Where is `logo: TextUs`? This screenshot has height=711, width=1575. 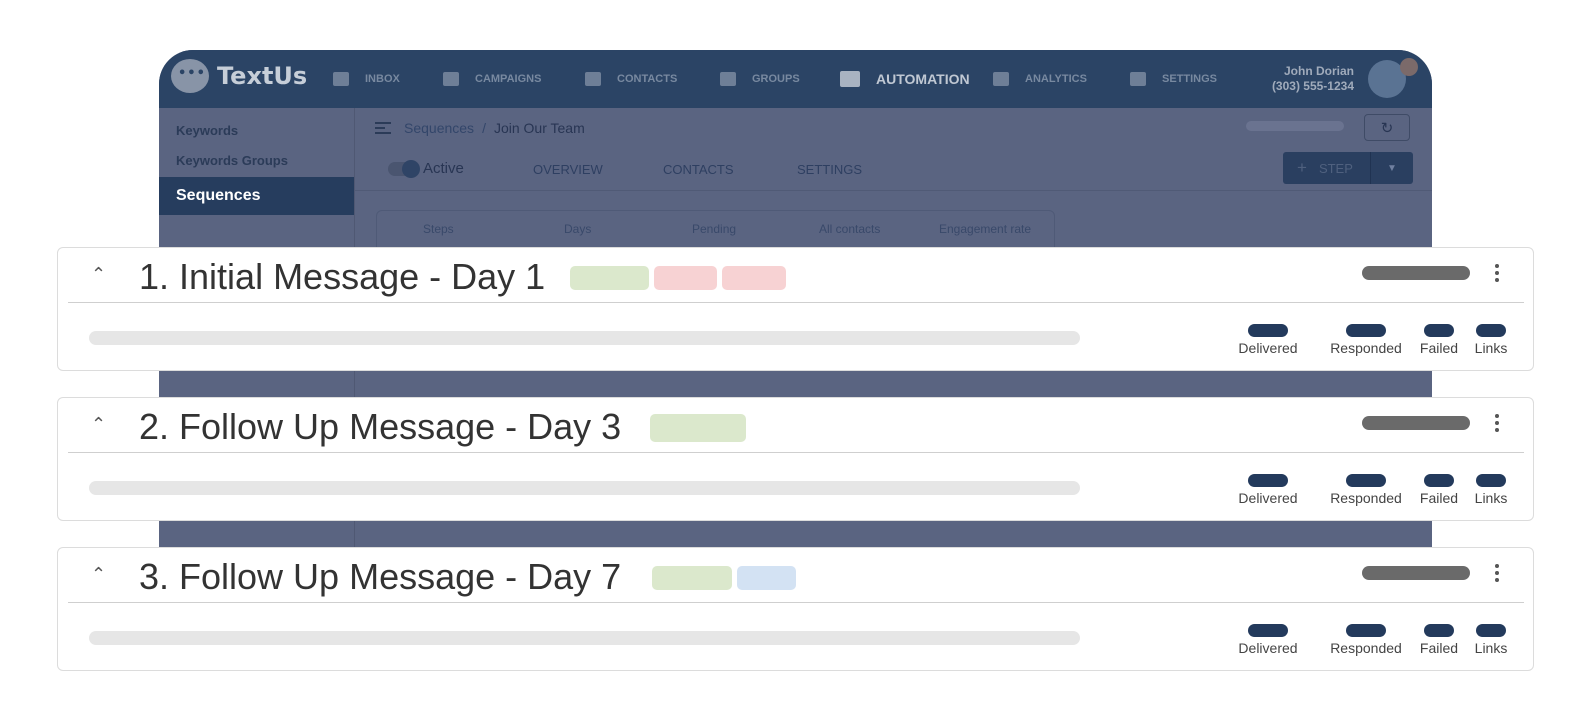
logo: TextUs is located at coordinates (239, 76).